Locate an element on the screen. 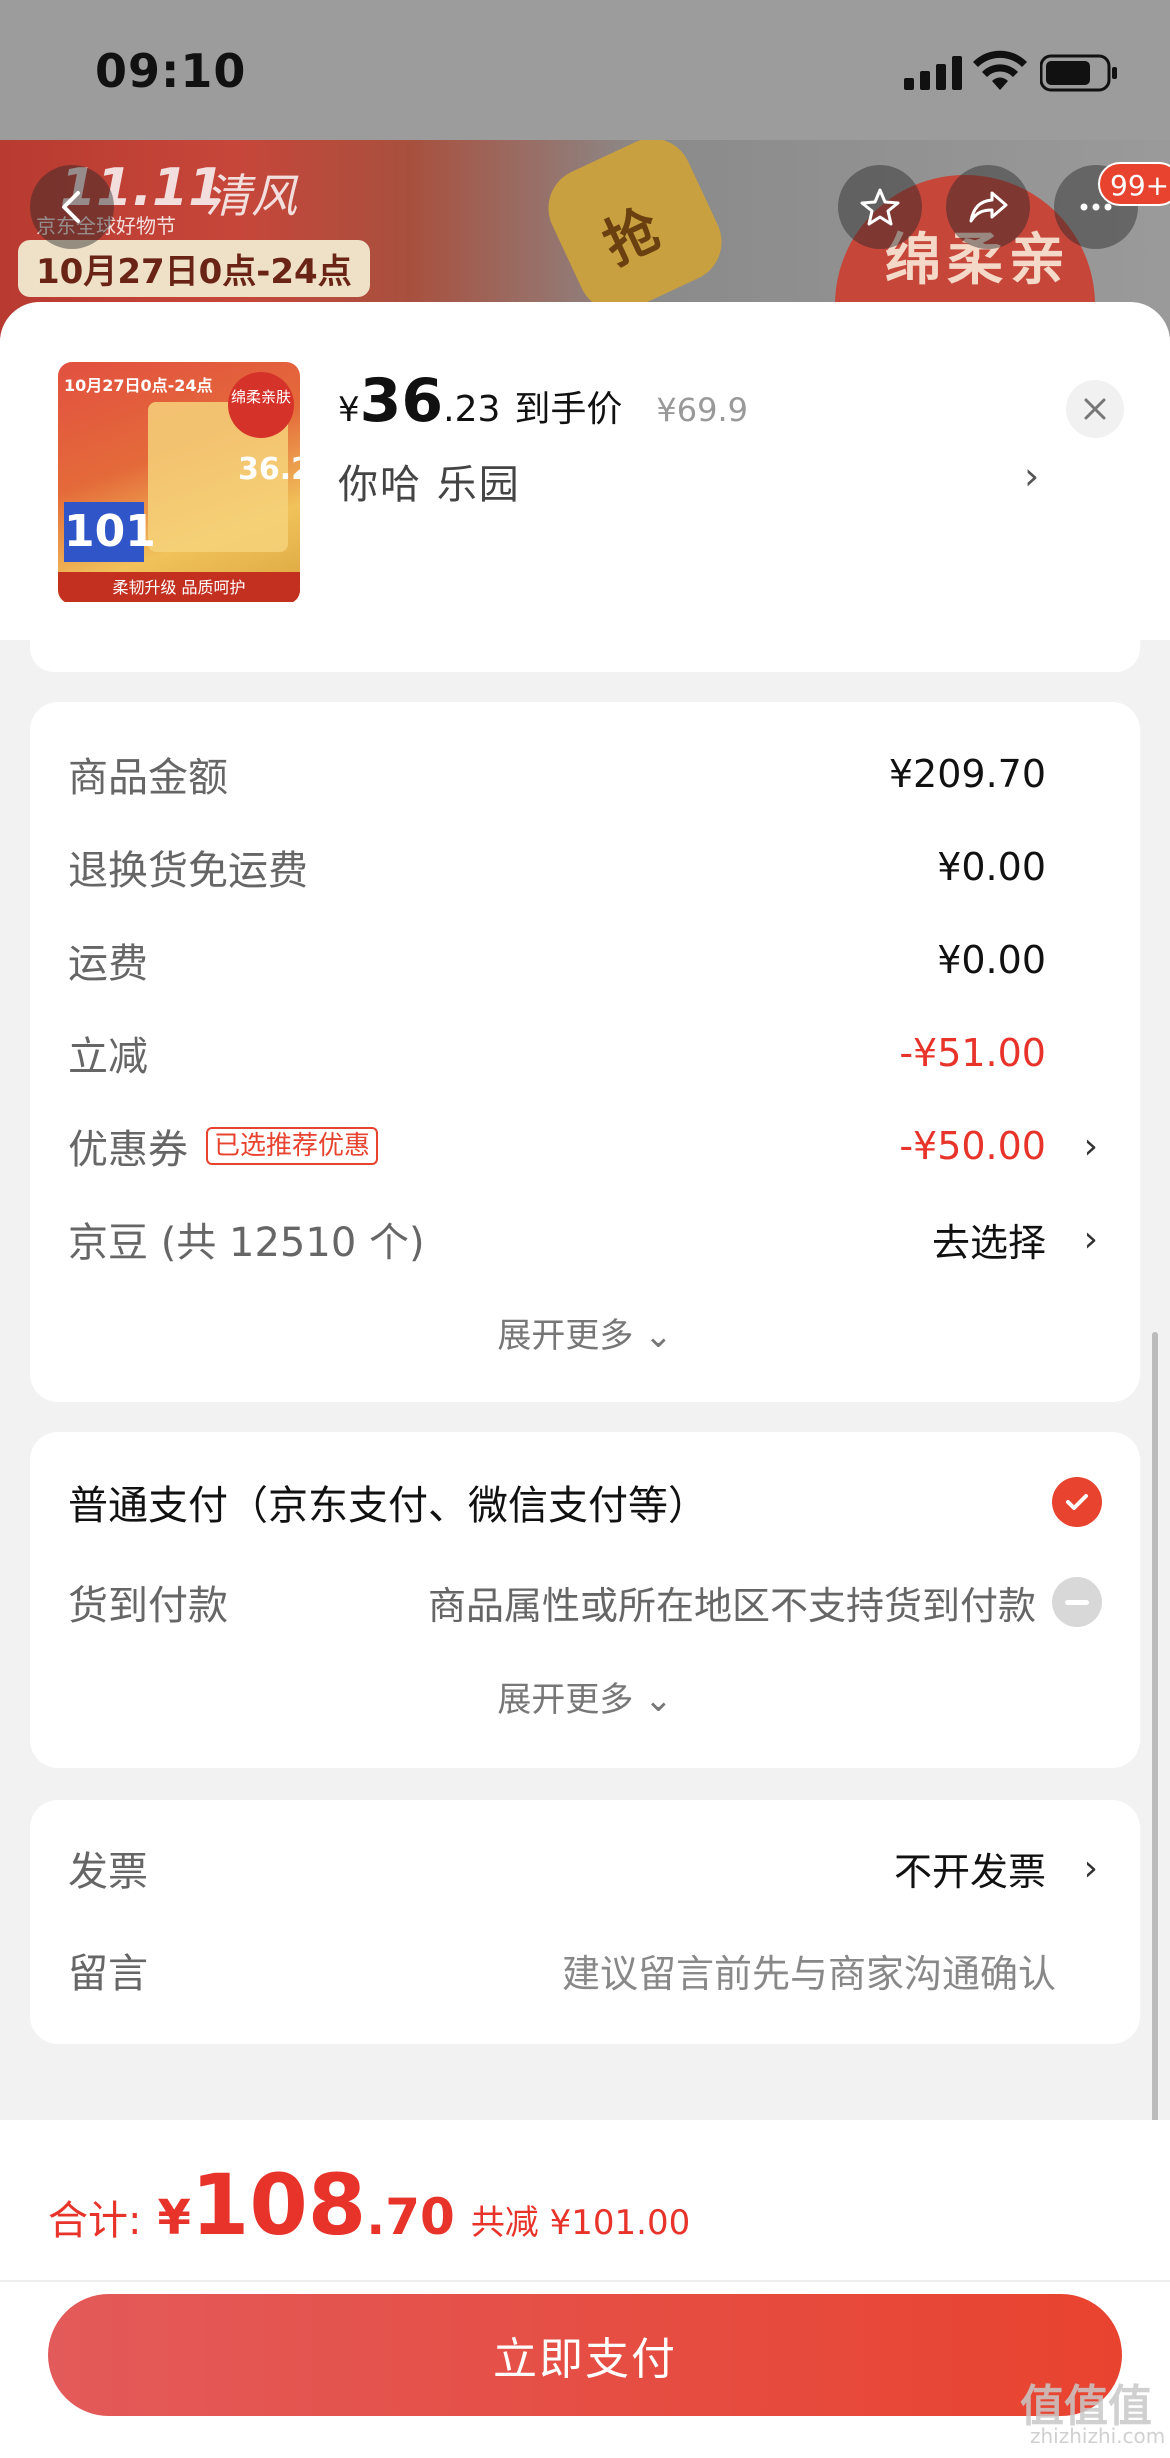  back-button is located at coordinates (72, 207).